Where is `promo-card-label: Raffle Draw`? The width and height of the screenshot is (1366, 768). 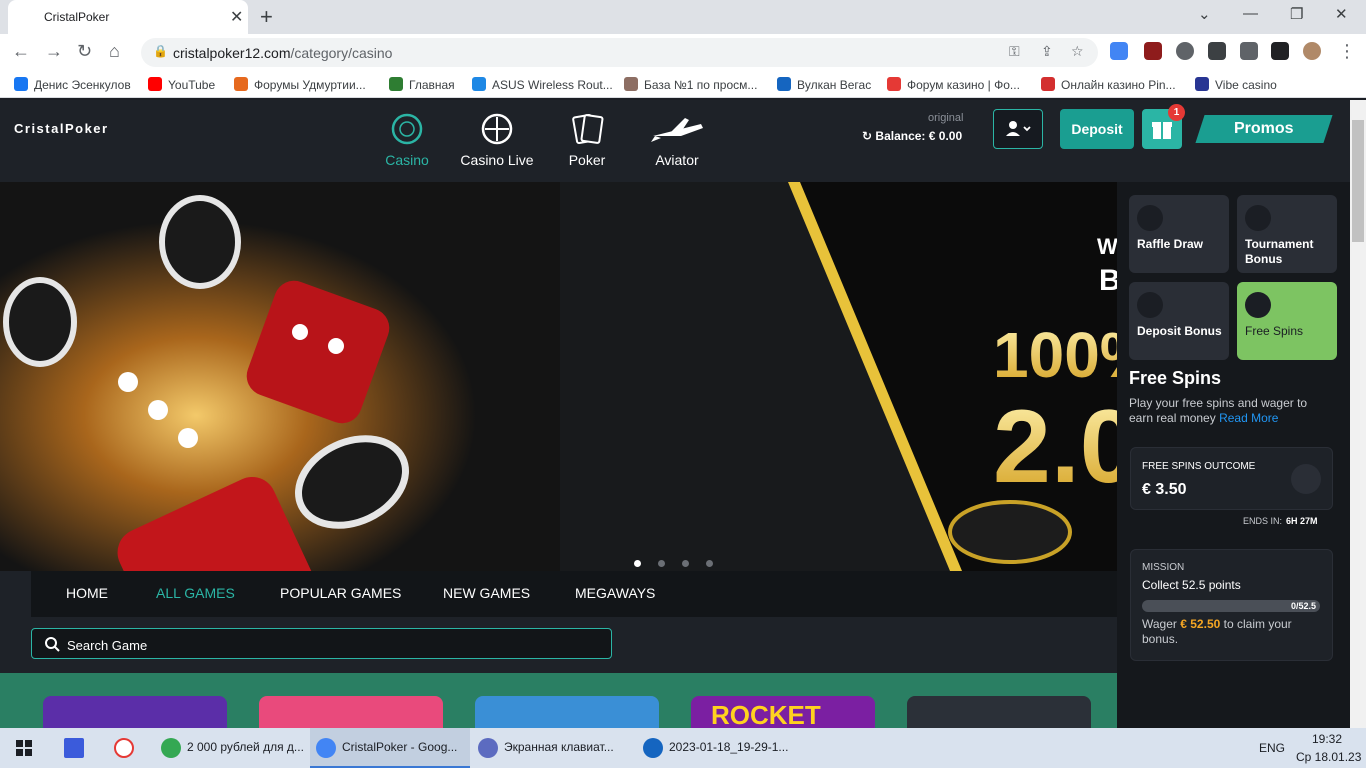
promo-card-label: Raffle Draw is located at coordinates (1170, 244).